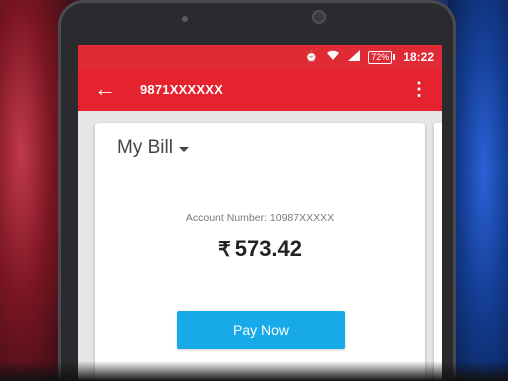 This screenshot has height=381, width=508. I want to click on front-camera, so click(319, 17).